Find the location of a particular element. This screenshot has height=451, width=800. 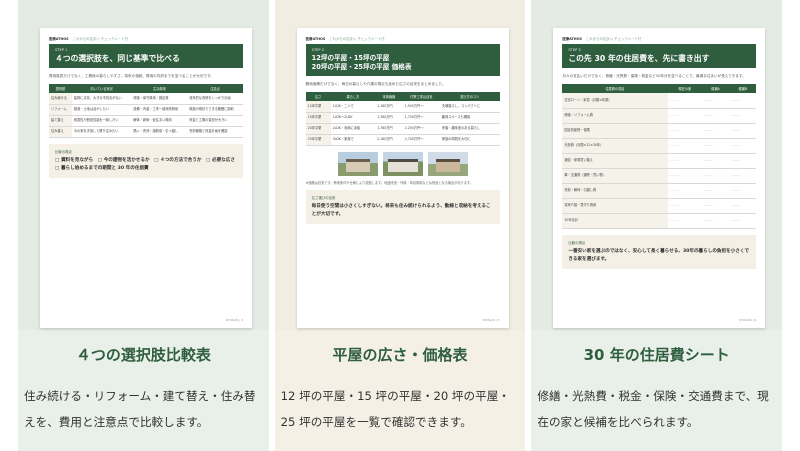

table-cell: 20坪平屋 is located at coordinates (318, 129).